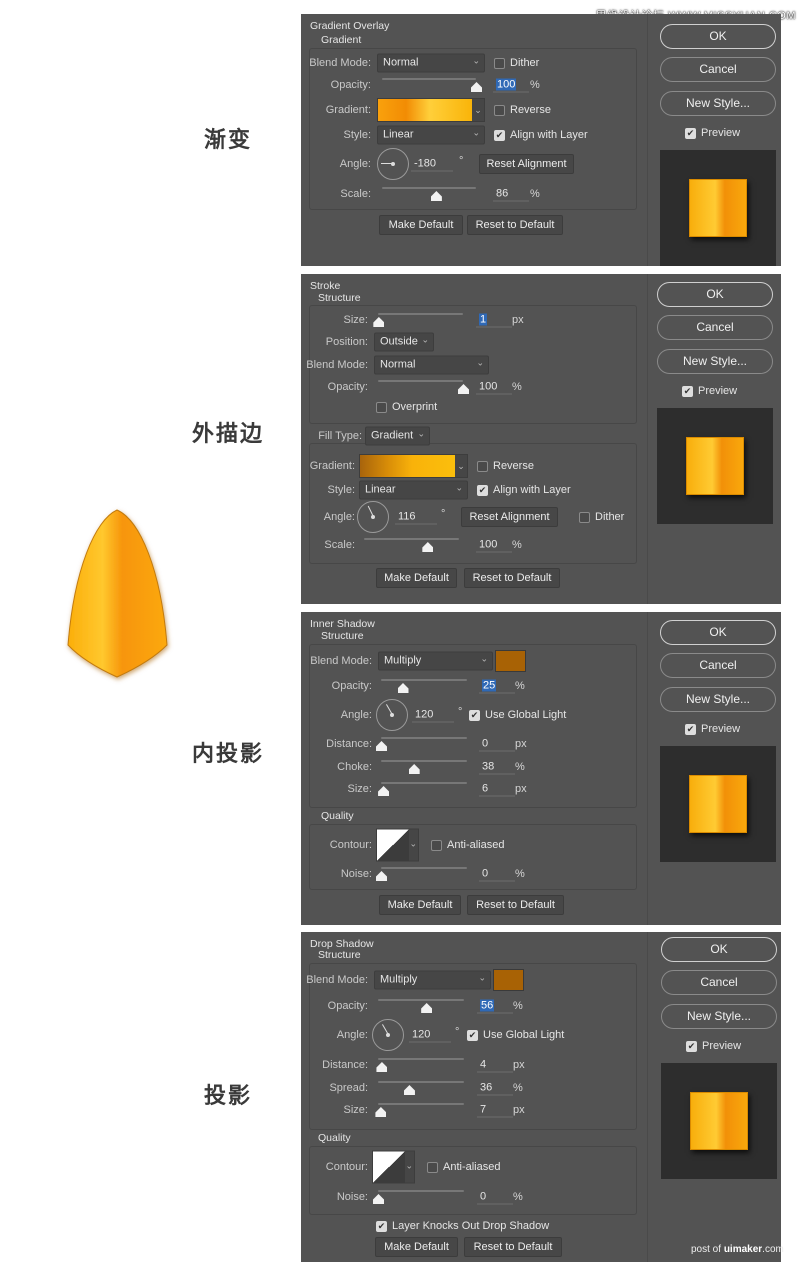 The height and width of the screenshot is (1276, 800). I want to click on scale-slider-track, so click(411, 539).